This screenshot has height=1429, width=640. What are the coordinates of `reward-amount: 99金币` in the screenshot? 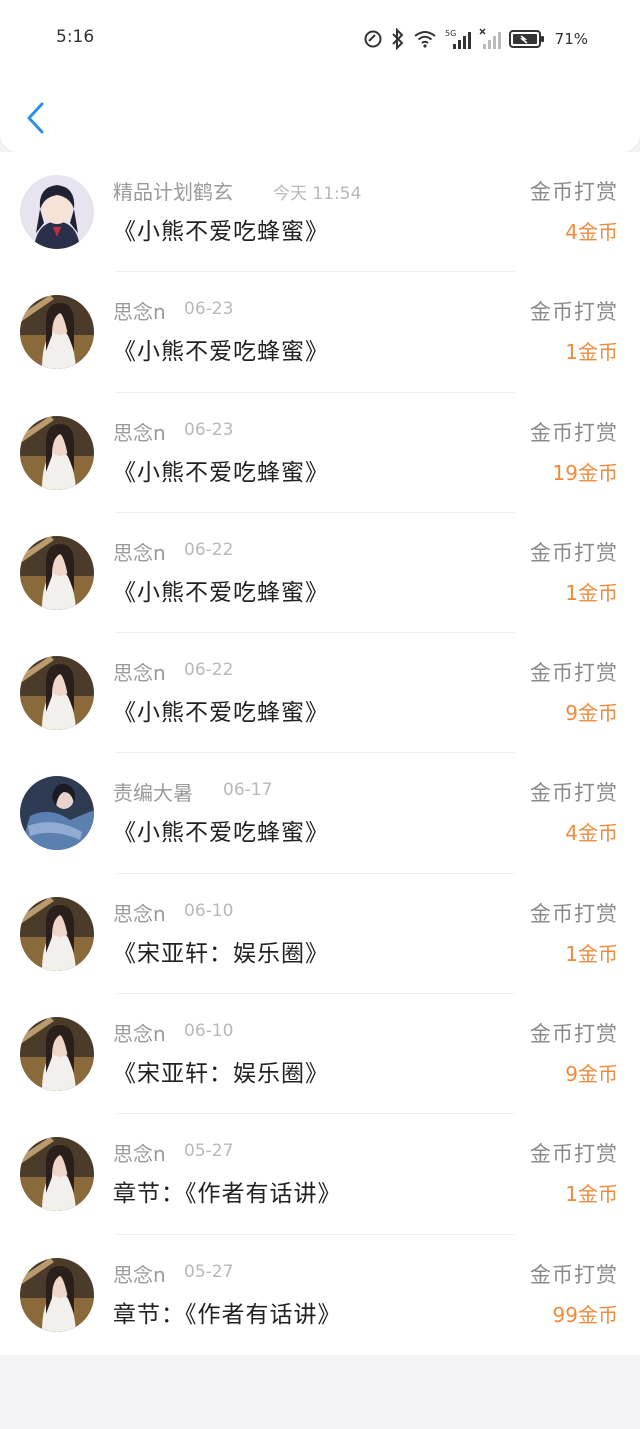 It's located at (585, 1314).